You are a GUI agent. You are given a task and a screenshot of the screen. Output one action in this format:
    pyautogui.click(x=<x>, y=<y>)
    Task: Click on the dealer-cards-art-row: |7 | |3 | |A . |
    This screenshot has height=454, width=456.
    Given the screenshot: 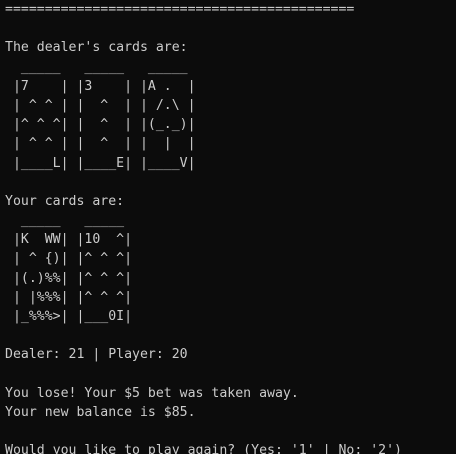 What is the action you would take?
    pyautogui.click(x=100, y=86)
    